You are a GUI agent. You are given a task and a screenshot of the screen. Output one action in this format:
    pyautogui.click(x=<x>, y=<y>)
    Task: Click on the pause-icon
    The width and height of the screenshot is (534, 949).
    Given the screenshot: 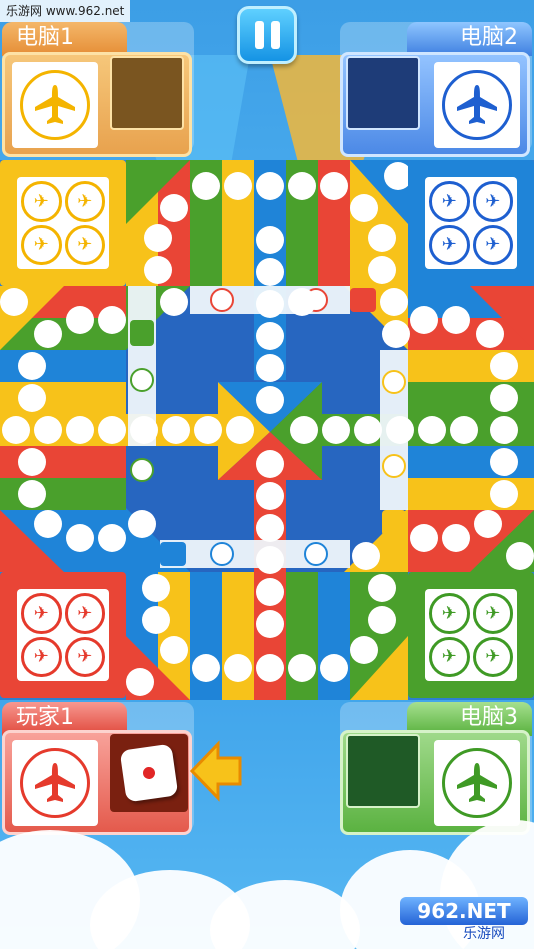 What is the action you would take?
    pyautogui.click(x=267, y=35)
    